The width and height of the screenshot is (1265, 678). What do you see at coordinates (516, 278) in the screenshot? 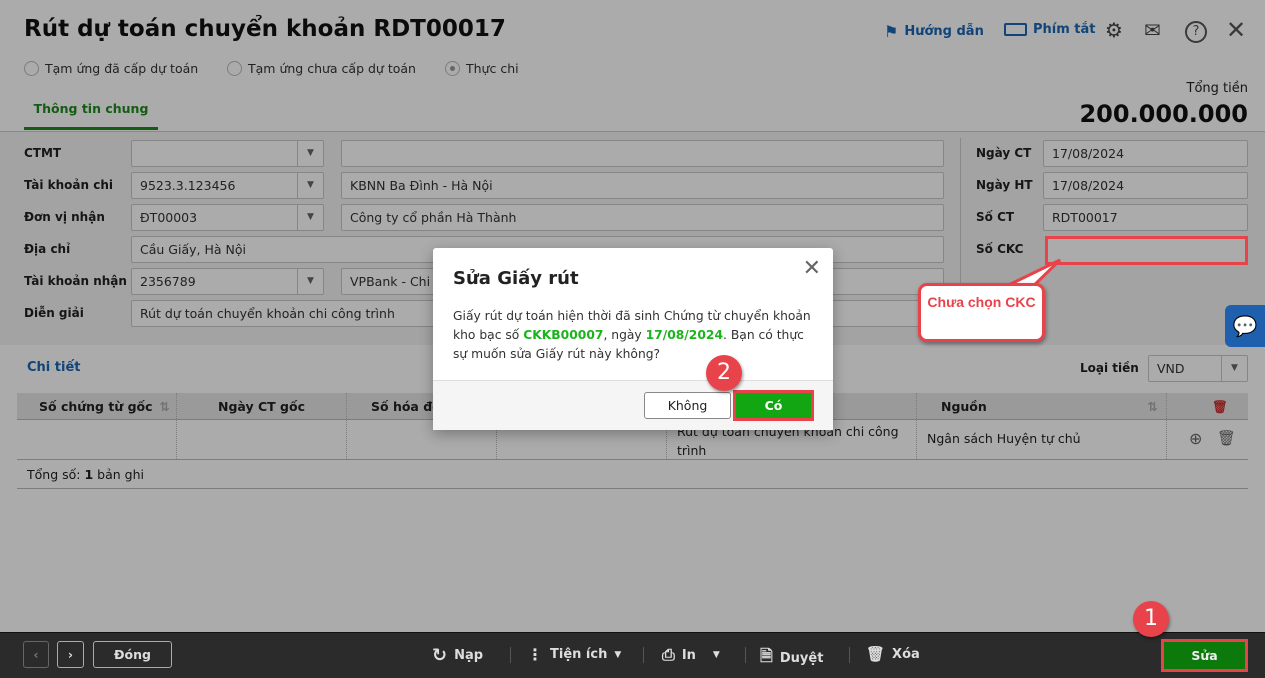
I see `dialog-title: Sửa Giấy rút` at bounding box center [516, 278].